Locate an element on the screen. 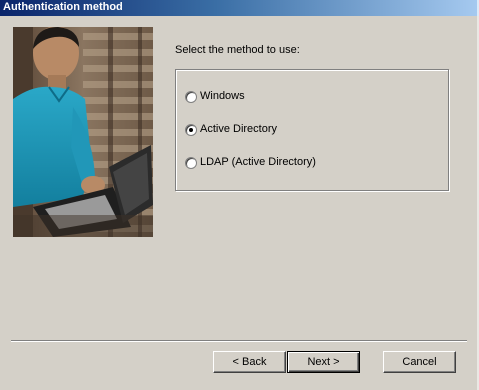 The width and height of the screenshot is (479, 390). title-bar: Authentication method is located at coordinates (239, 8).